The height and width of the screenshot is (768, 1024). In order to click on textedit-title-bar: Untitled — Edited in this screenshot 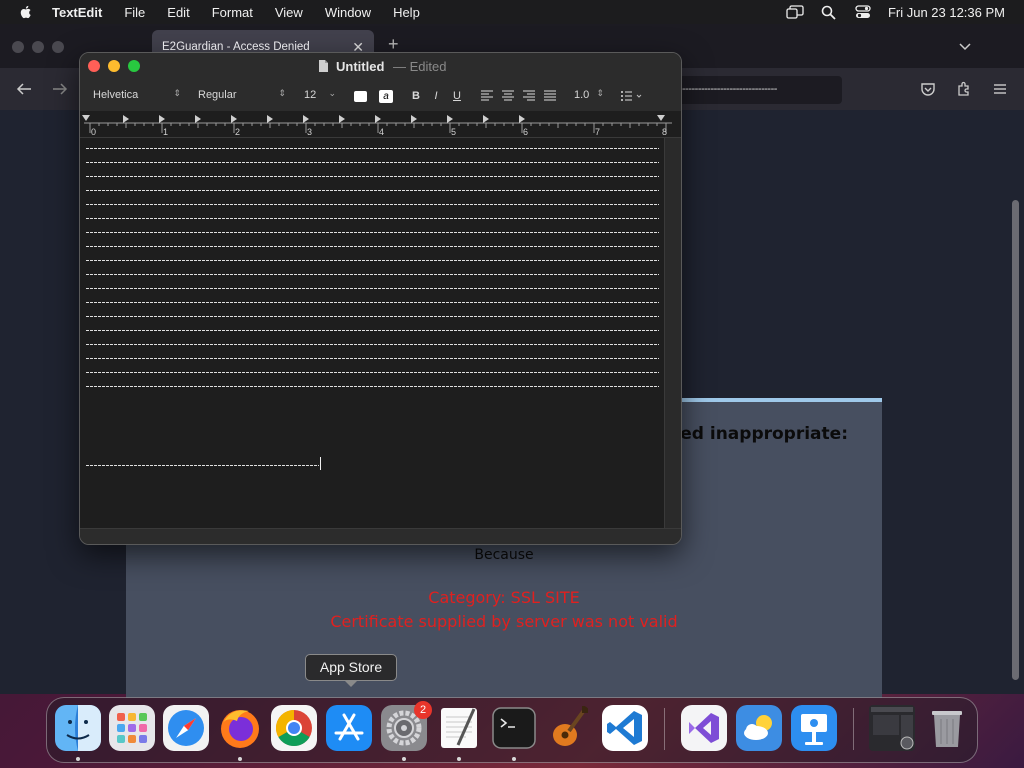, I will do `click(380, 67)`.